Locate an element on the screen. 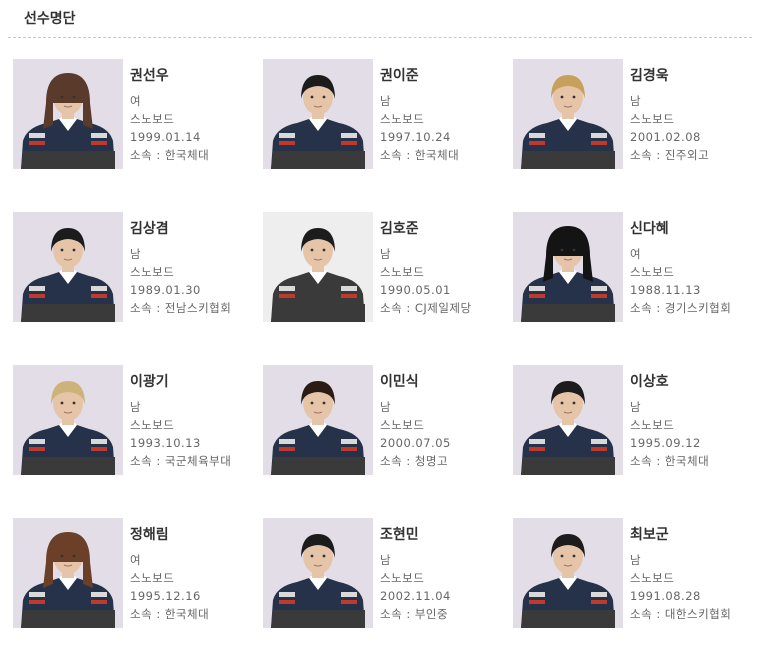 The width and height of the screenshot is (761, 671). player-info: 정해림 여 스노보드 1995.12.16 소속 : 한국체대 is located at coordinates (169, 573).